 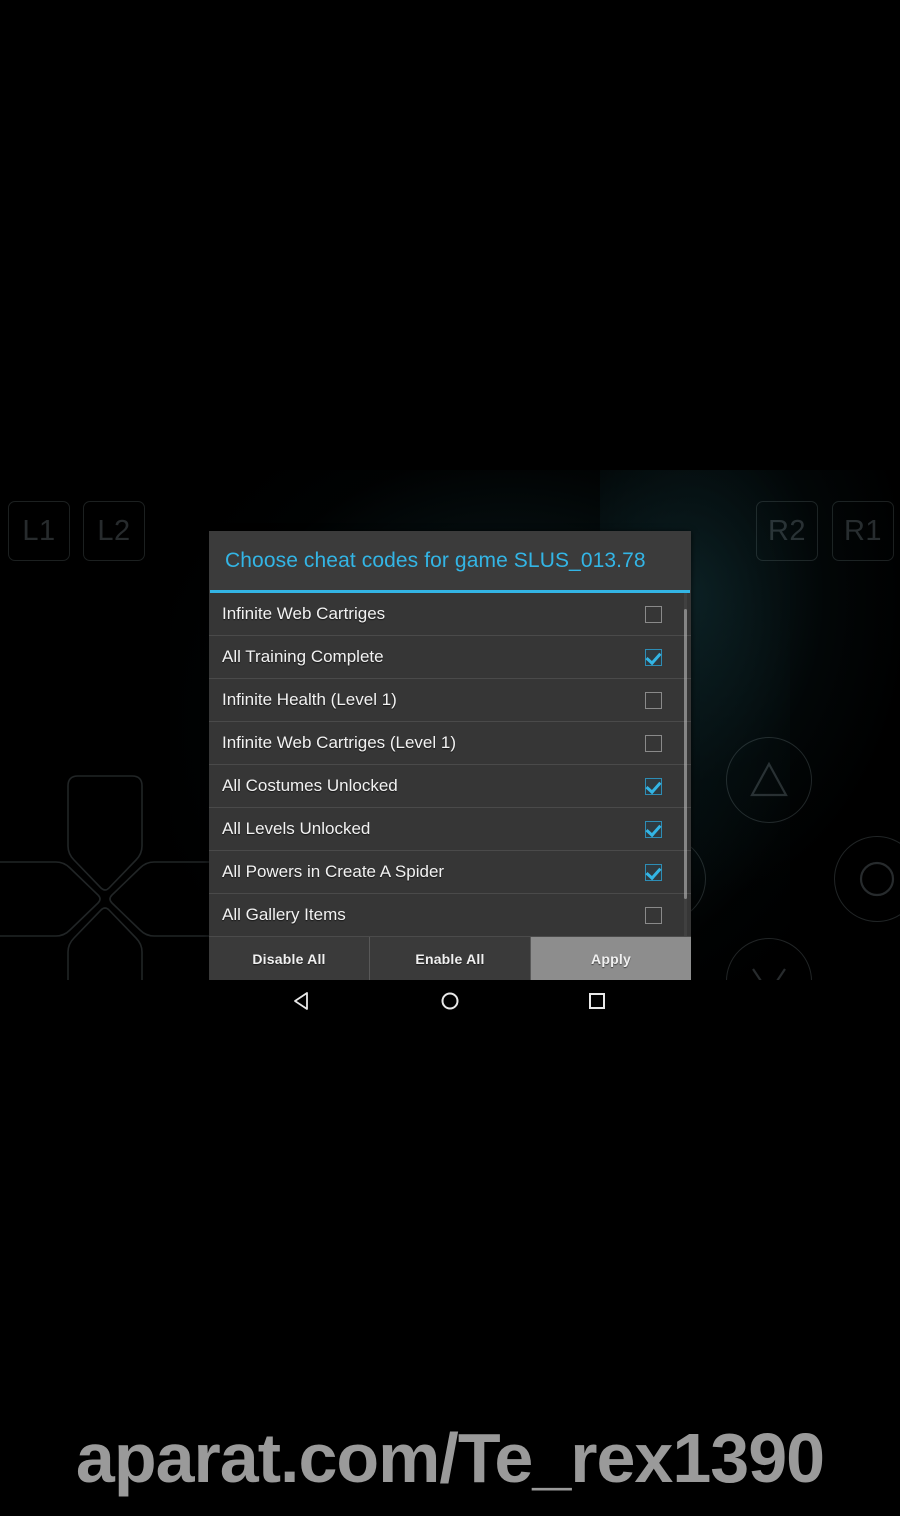 I want to click on cheat-row-label: All Gallery Items, so click(x=284, y=914).